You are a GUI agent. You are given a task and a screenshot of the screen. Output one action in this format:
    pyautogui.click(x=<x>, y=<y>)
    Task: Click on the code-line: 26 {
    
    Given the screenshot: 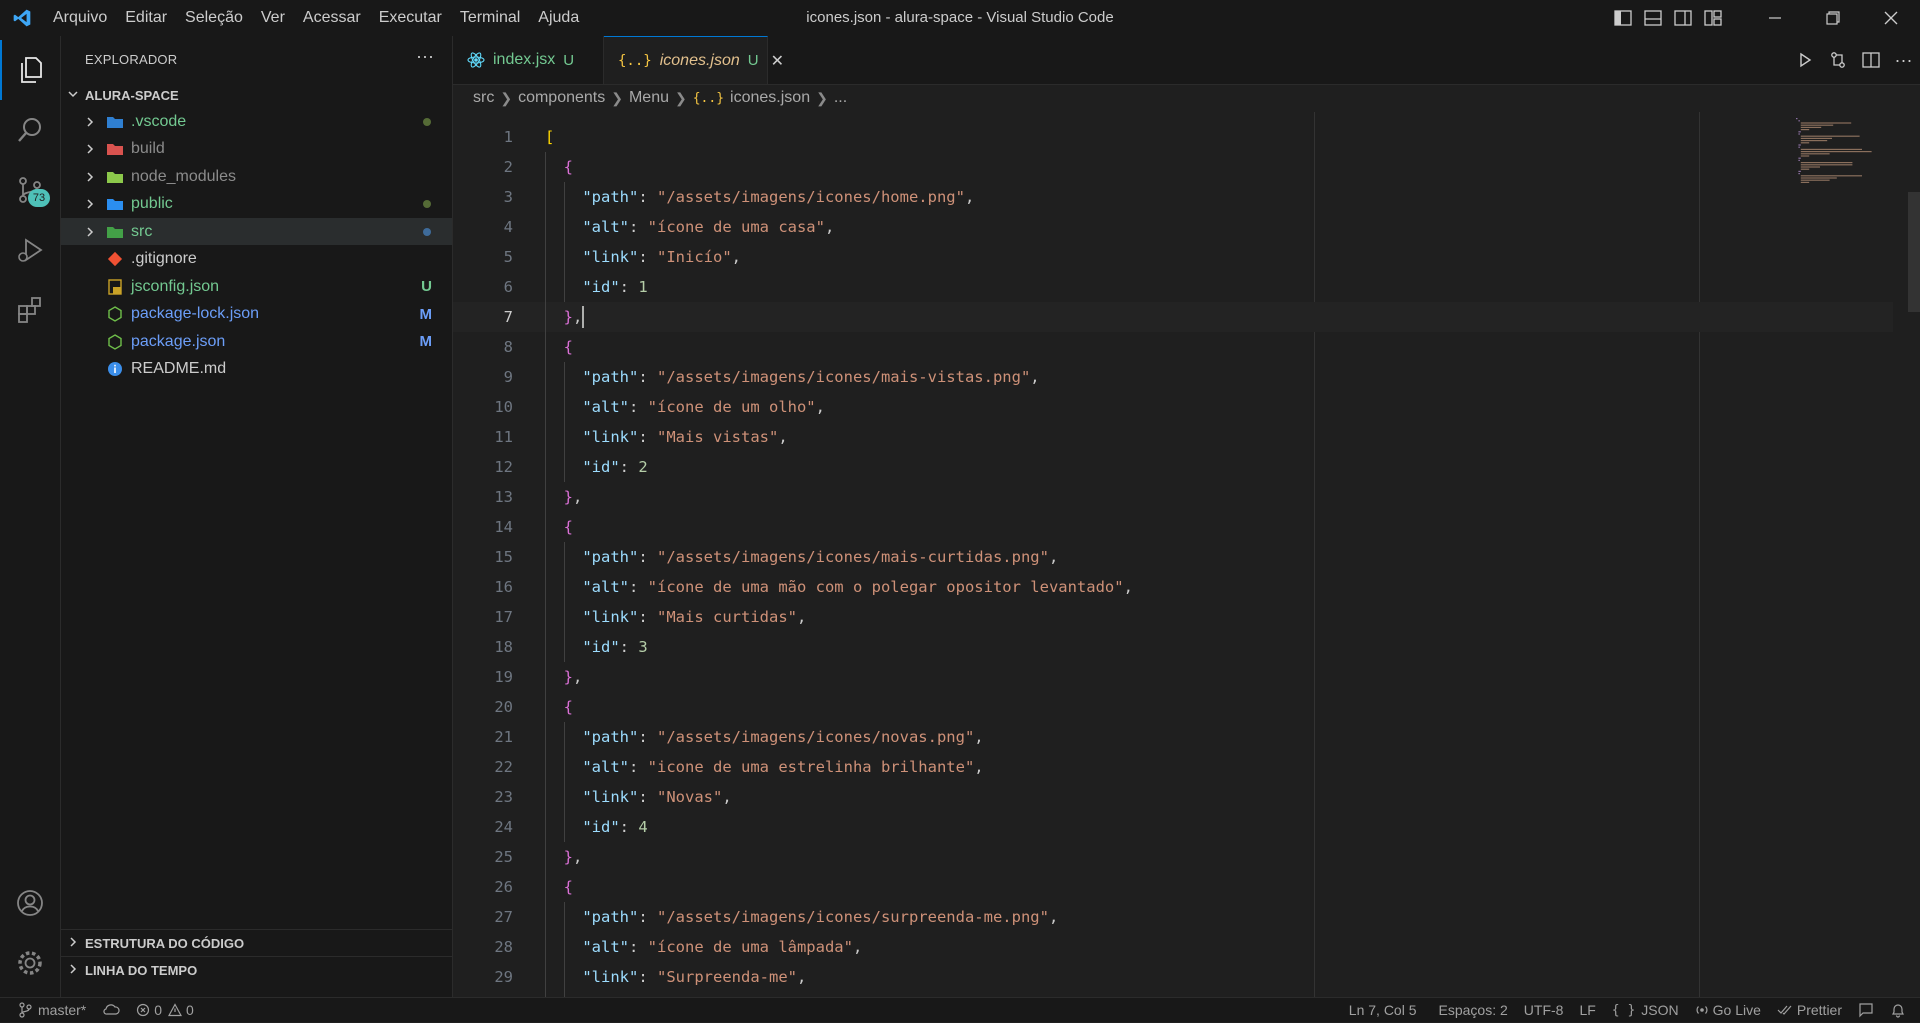 What is the action you would take?
    pyautogui.click(x=1173, y=887)
    